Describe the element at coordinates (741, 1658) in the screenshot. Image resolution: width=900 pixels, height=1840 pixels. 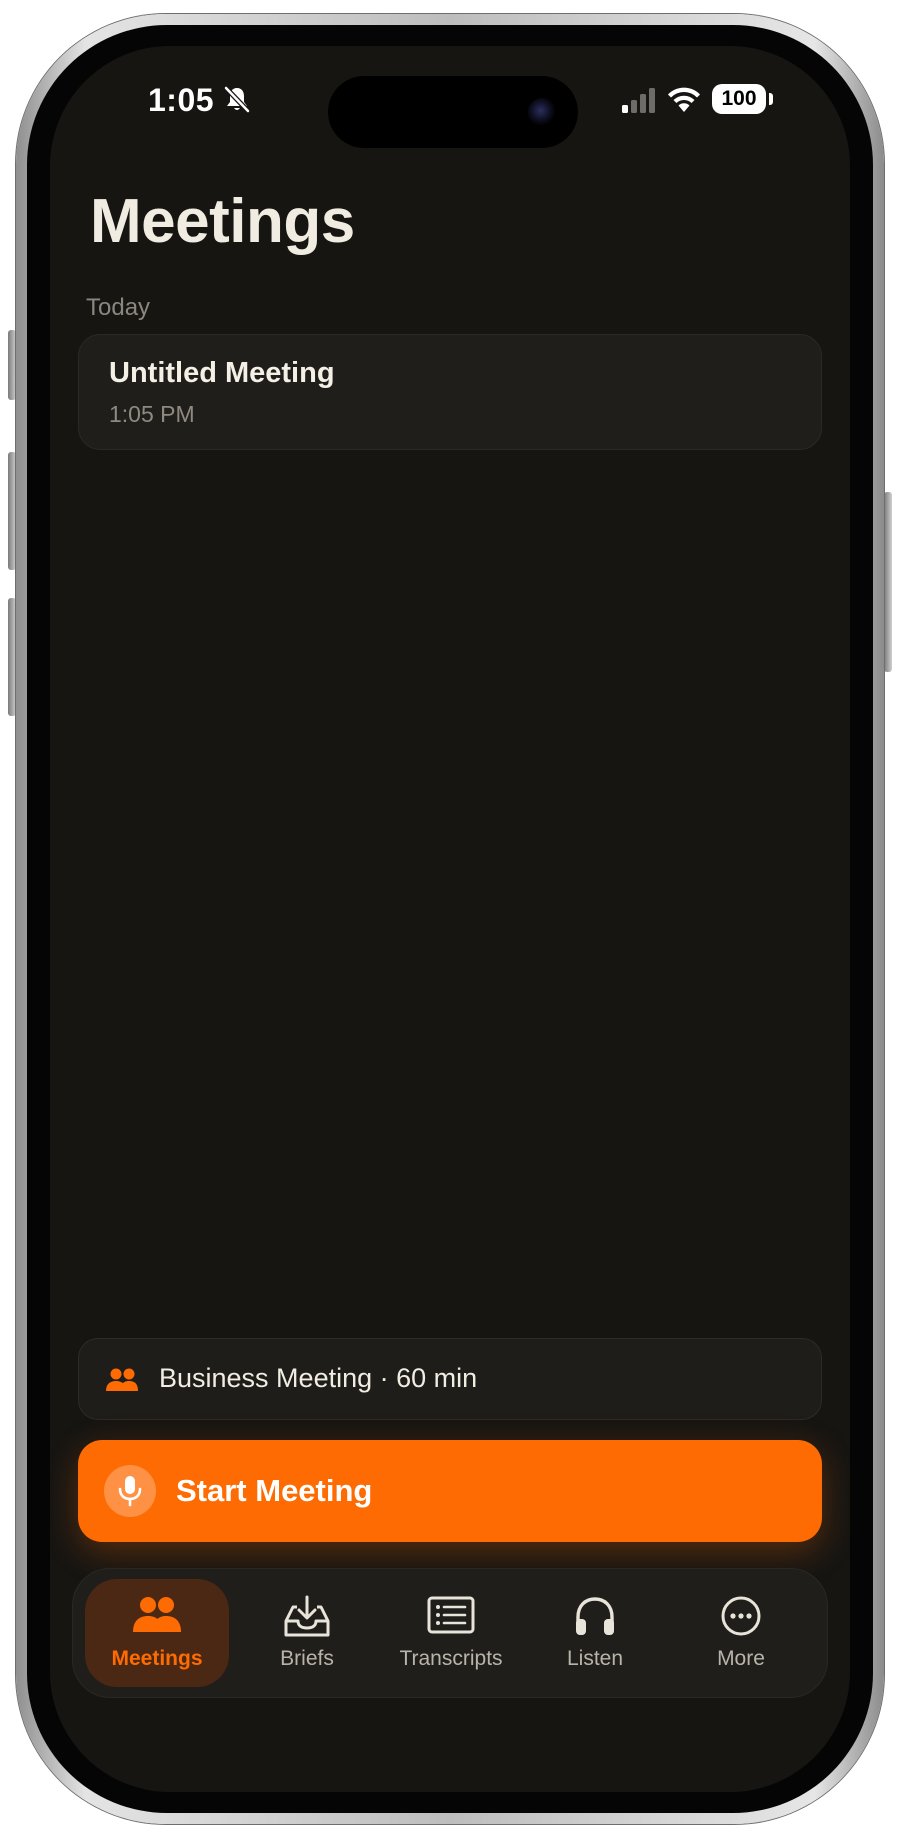
I see `tab-label: More` at that location.